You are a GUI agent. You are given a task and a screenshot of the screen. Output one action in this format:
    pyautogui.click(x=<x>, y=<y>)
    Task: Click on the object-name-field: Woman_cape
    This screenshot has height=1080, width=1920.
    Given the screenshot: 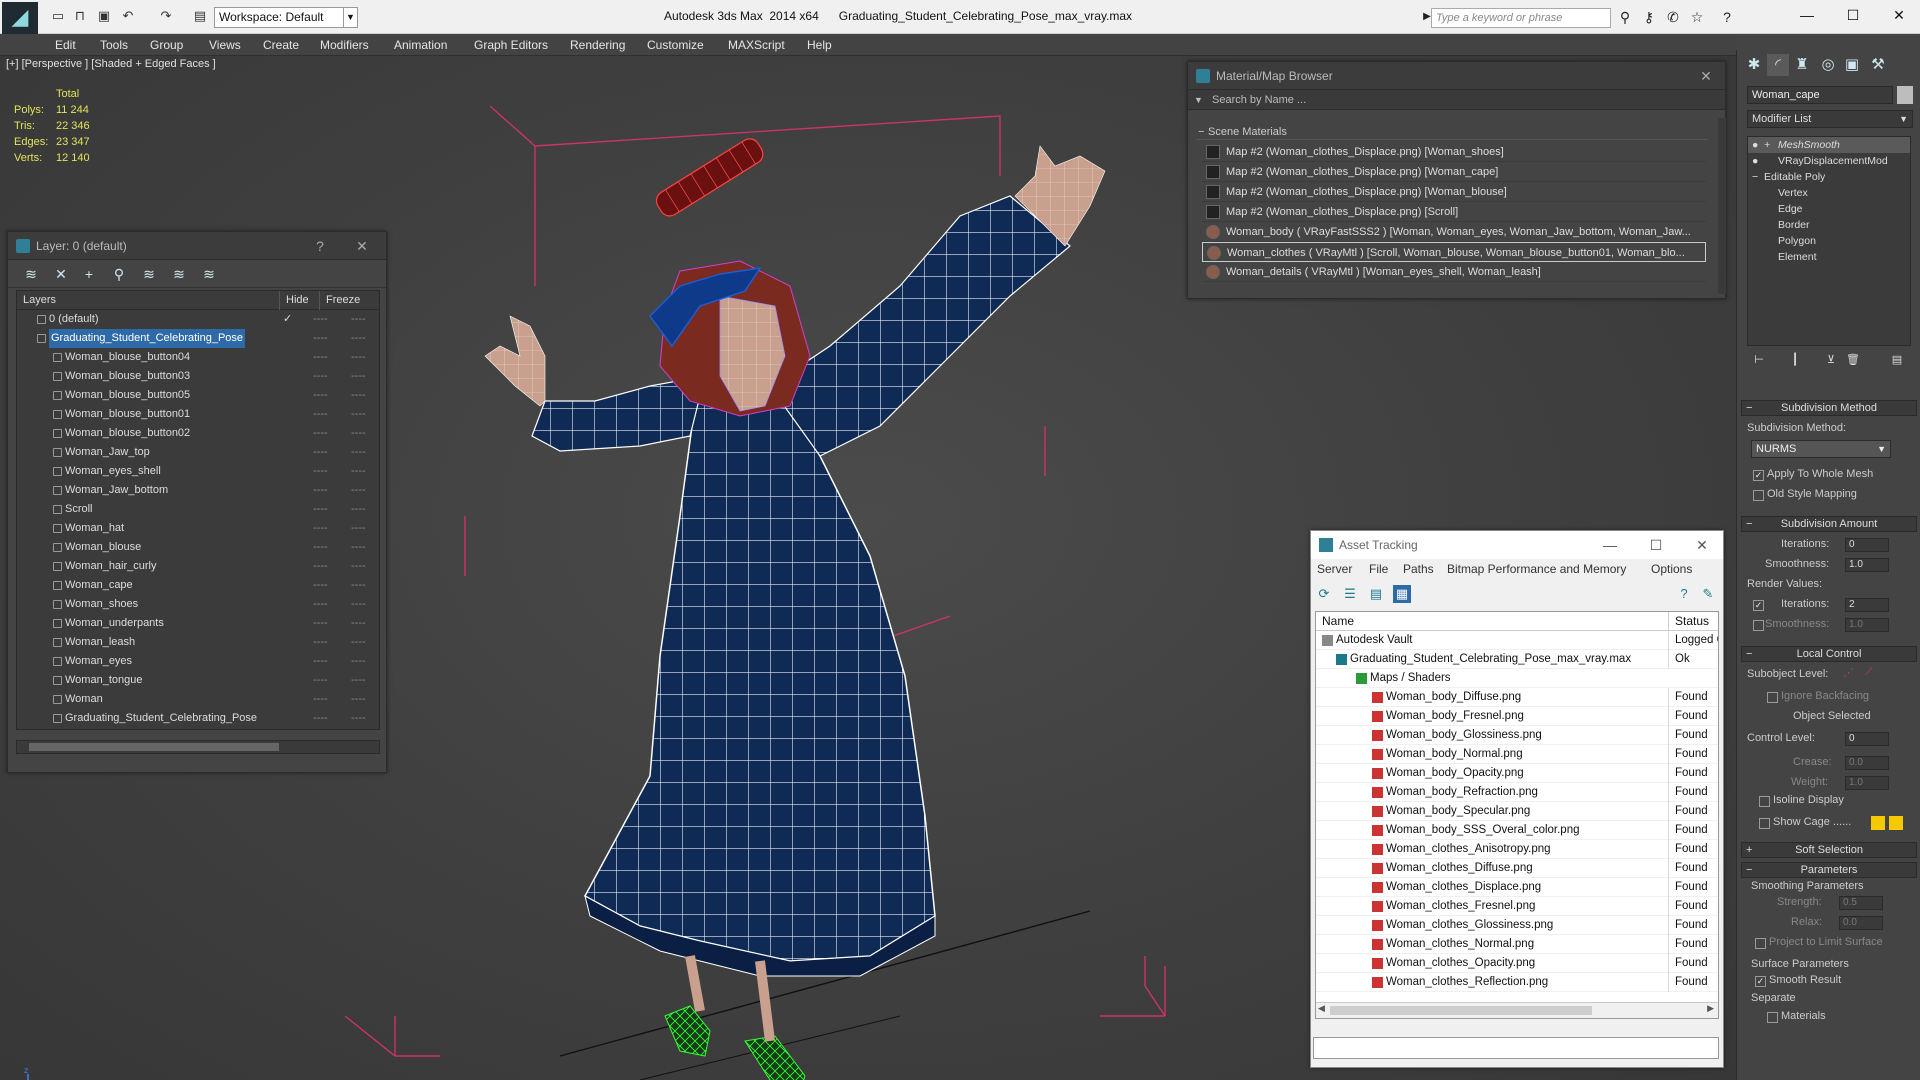 What is the action you would take?
    pyautogui.click(x=1820, y=95)
    